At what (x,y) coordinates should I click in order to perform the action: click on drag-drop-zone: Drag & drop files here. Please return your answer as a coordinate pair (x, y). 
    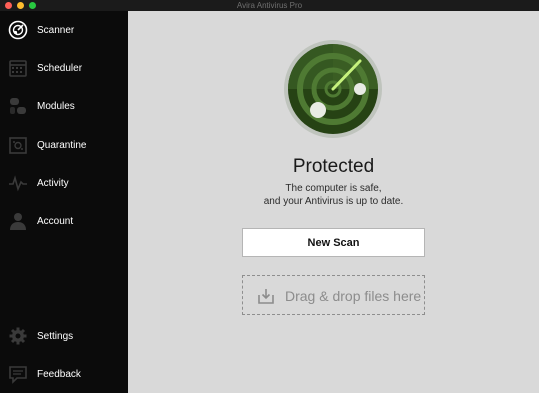
    Looking at the image, I should click on (333, 295).